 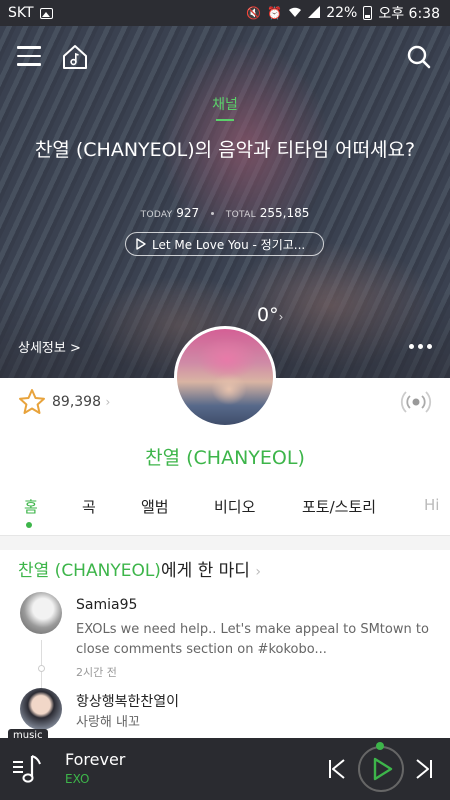 What do you see at coordinates (416, 402) in the screenshot?
I see `radio-broadcast-icon` at bounding box center [416, 402].